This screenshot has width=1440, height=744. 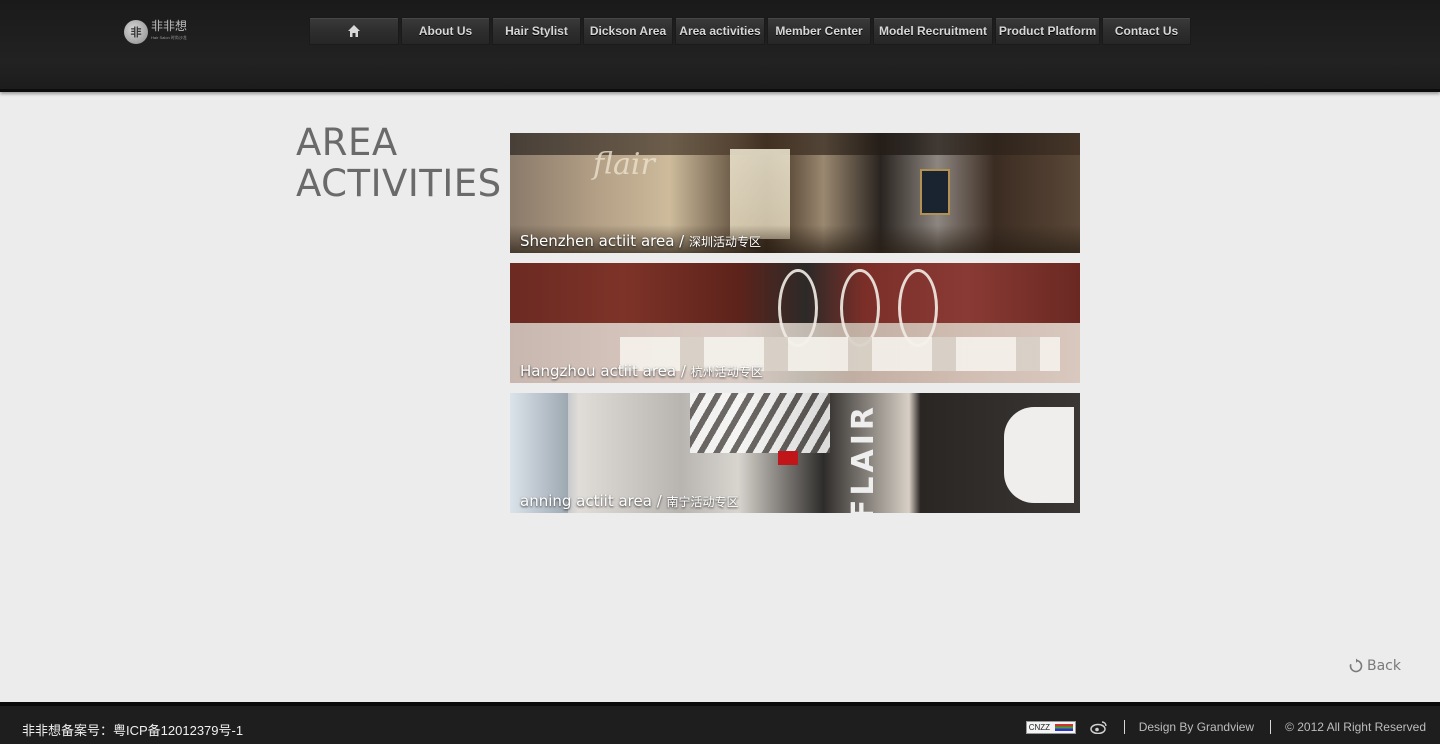 What do you see at coordinates (445, 31) in the screenshot?
I see `nav-about-us: About Us` at bounding box center [445, 31].